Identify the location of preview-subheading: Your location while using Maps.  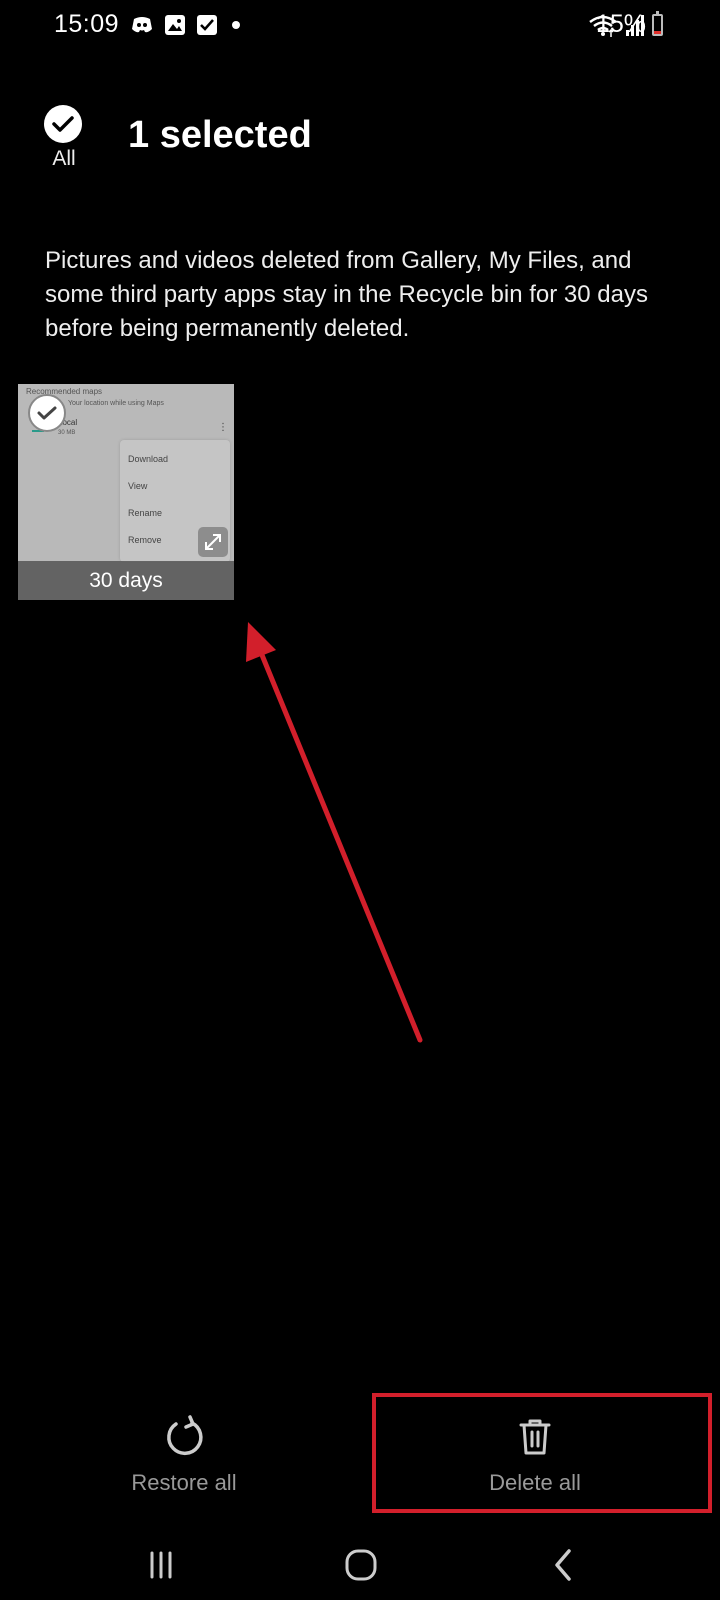
(116, 403).